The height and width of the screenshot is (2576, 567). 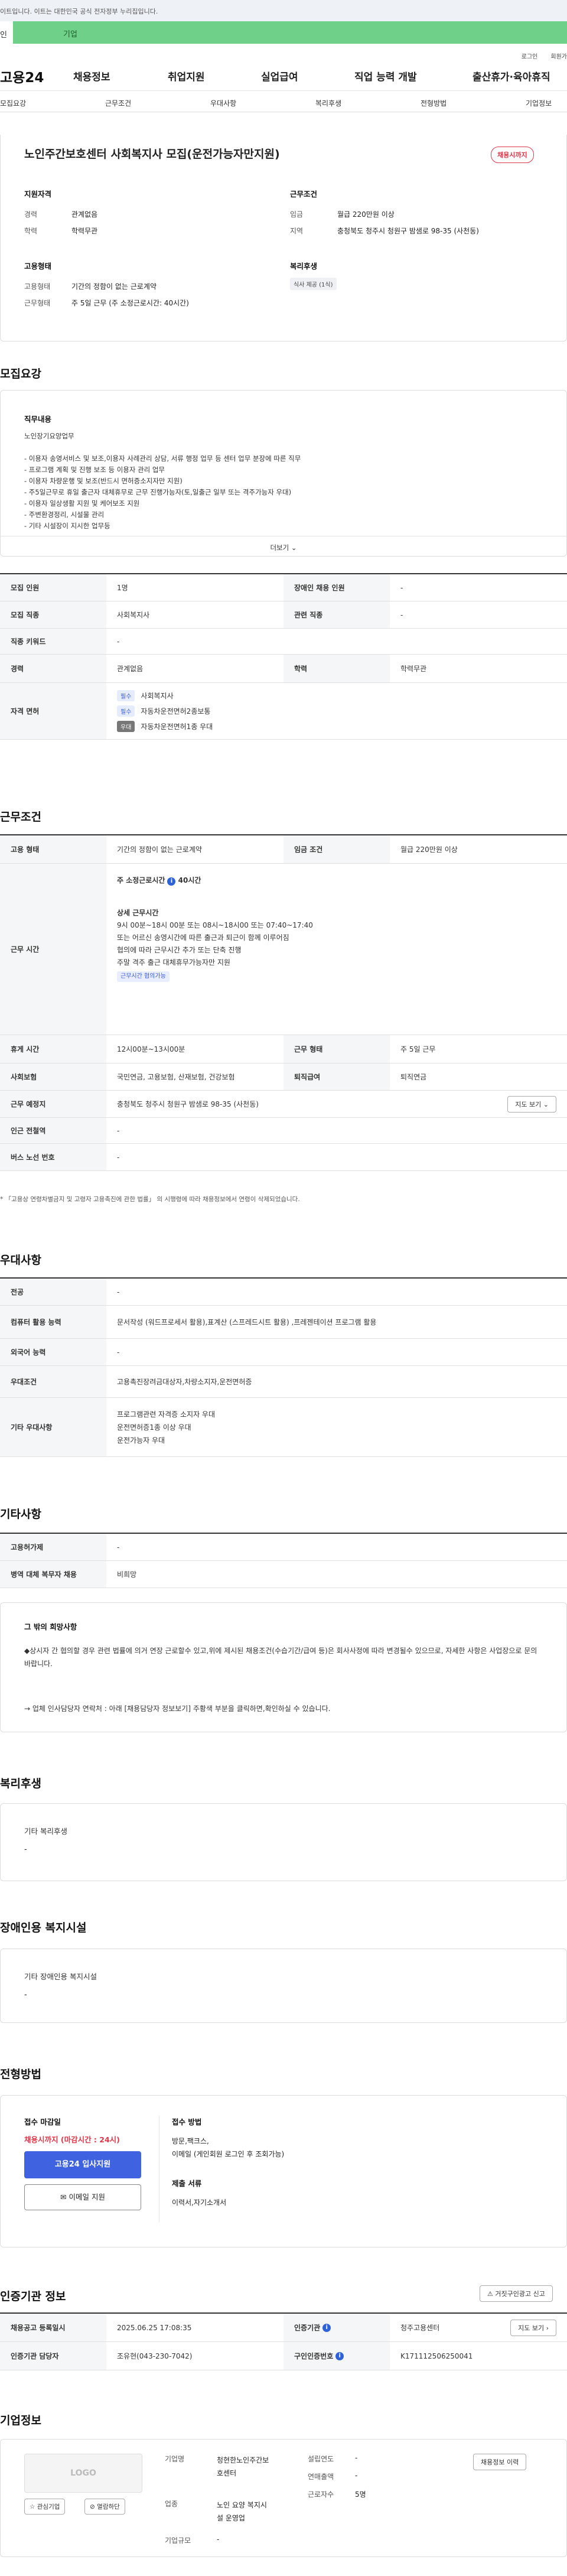 I want to click on email-apply-button: ✉ 이메일 지원, so click(x=82, y=2197).